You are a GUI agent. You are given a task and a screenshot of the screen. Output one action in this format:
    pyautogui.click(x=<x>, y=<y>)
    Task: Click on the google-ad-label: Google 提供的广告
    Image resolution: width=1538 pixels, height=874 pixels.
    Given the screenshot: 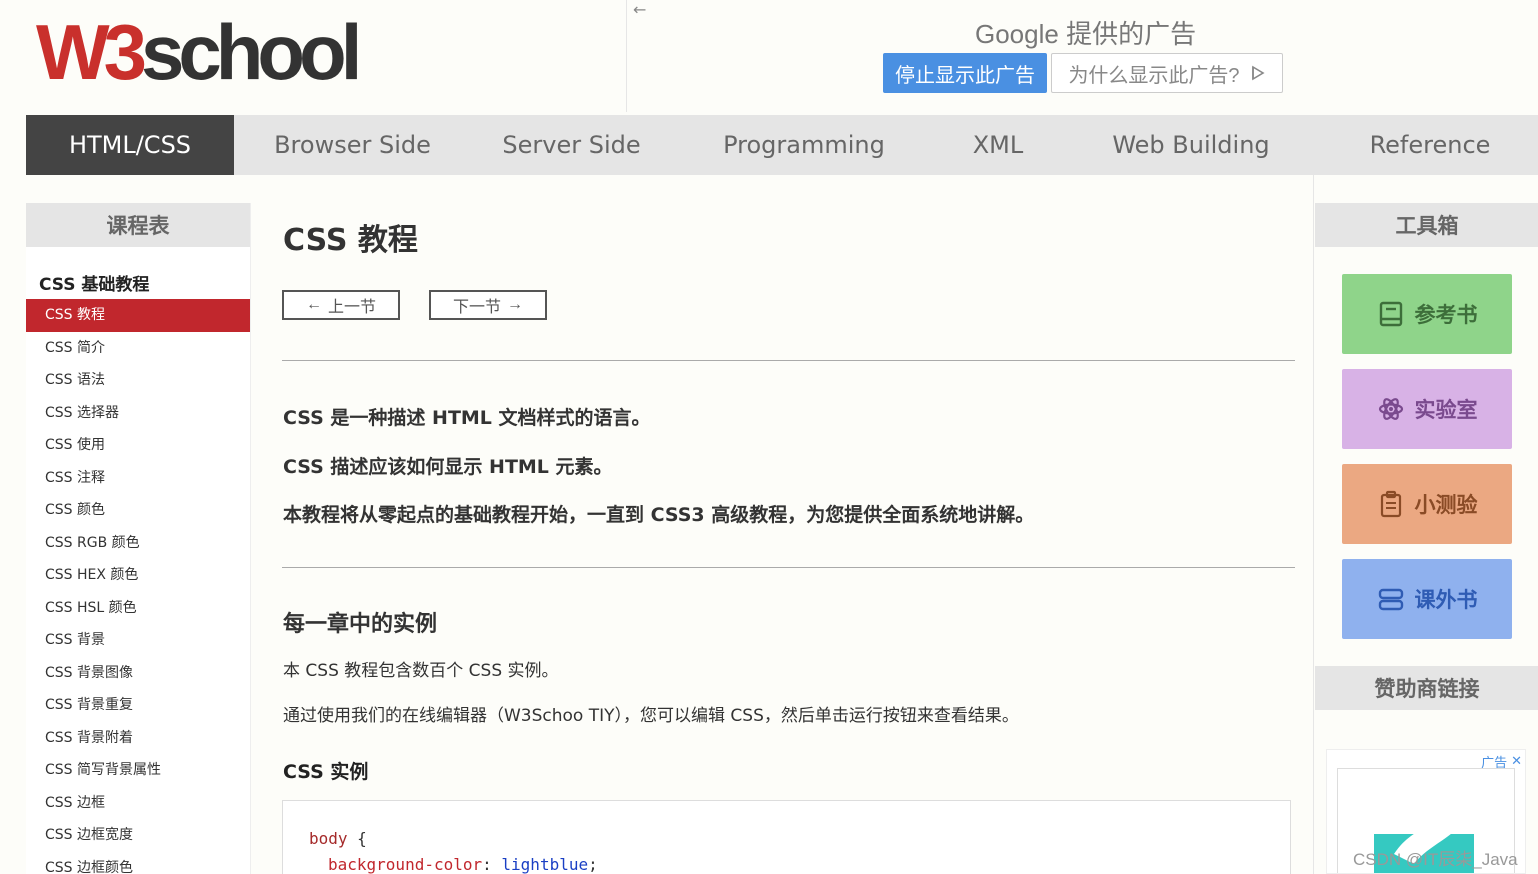 What is the action you would take?
    pyautogui.click(x=1086, y=34)
    